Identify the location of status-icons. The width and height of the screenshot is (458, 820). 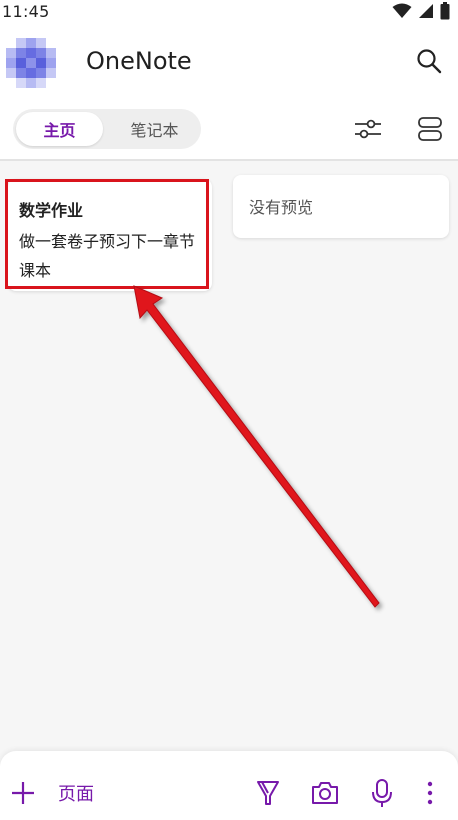
(421, 11).